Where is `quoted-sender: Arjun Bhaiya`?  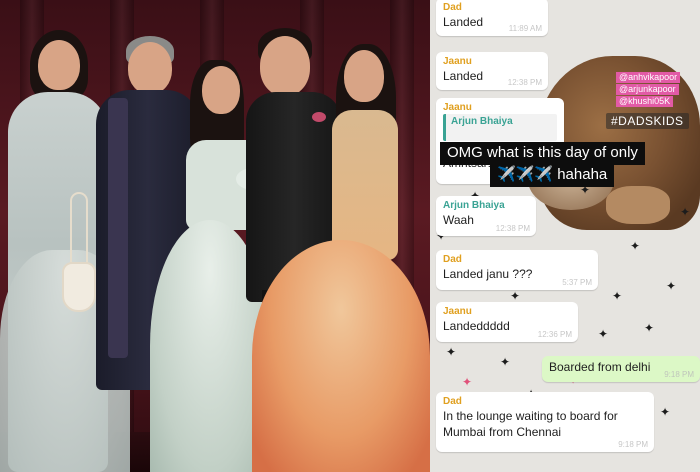
quoted-sender: Arjun Bhaiya is located at coordinates (482, 121).